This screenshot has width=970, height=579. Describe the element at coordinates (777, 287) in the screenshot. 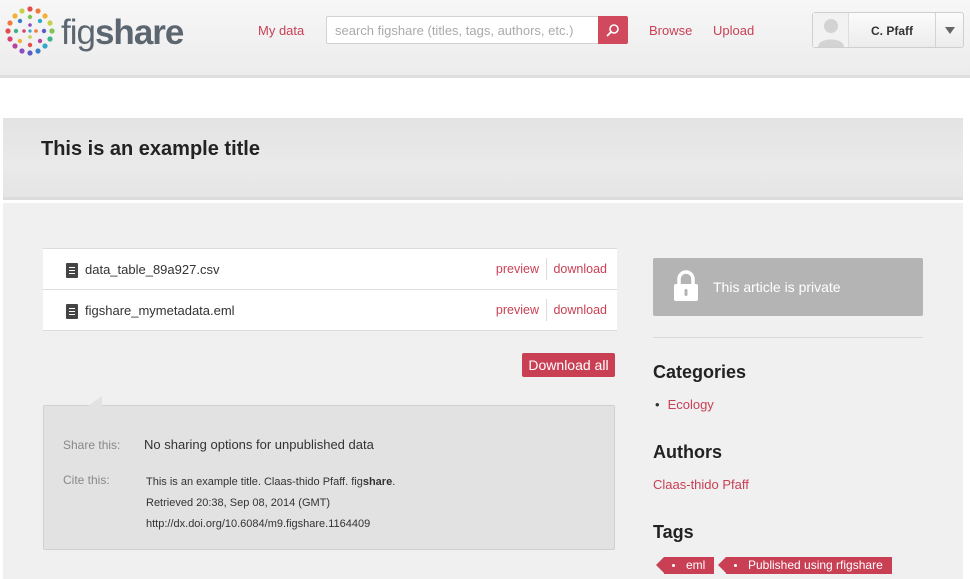

I see `private-status-text: This article is private` at that location.